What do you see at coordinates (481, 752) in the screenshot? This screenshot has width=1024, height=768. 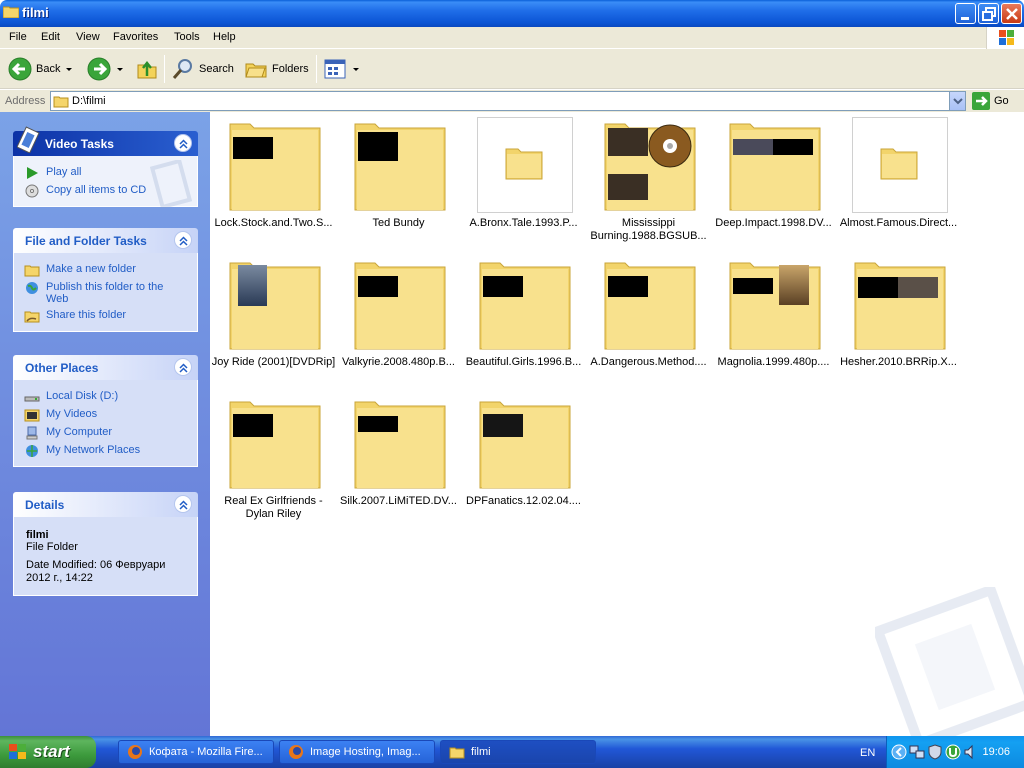 I see `taskbar-label: filmi` at bounding box center [481, 752].